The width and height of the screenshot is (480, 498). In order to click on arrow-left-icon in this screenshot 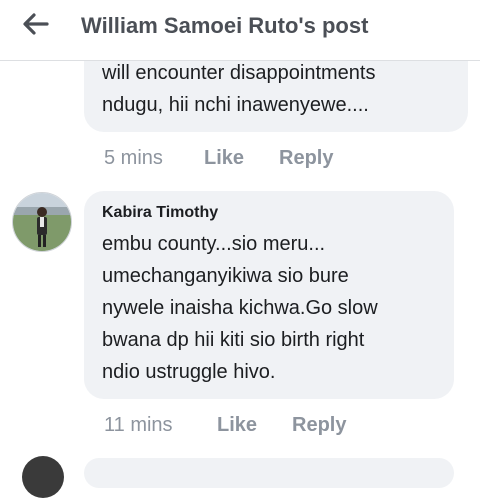, I will do `click(36, 26)`.